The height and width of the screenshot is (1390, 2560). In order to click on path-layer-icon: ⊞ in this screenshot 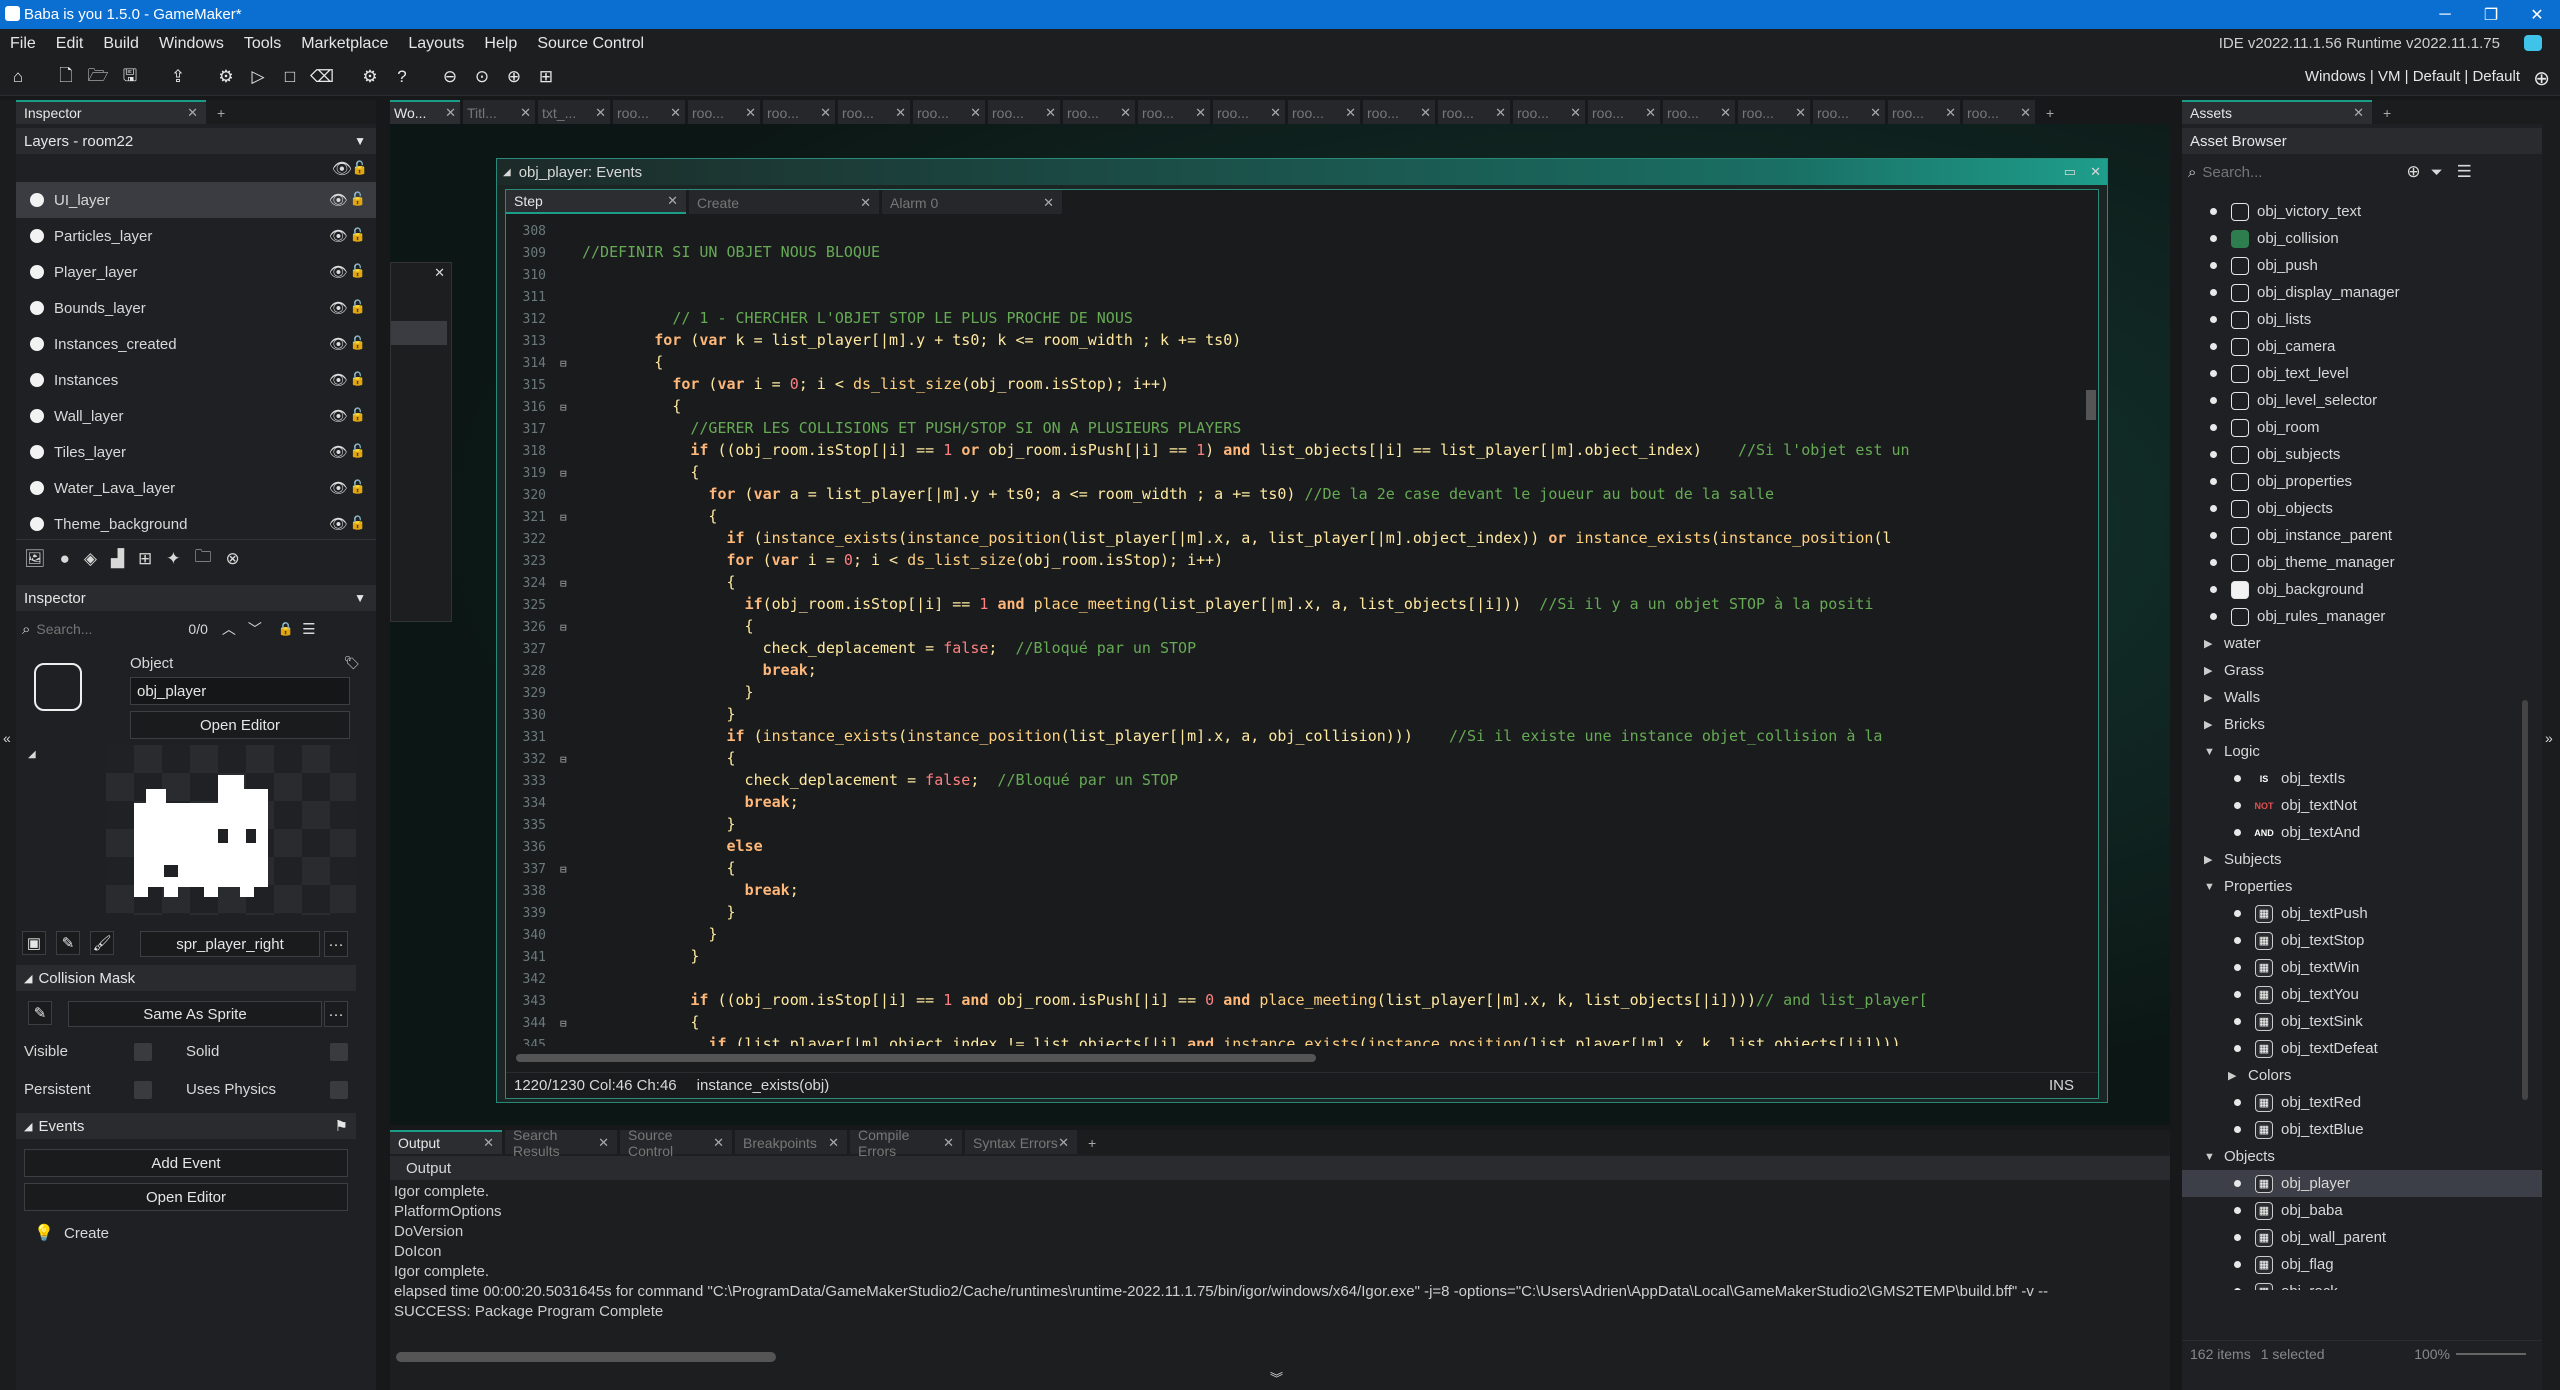, I will do `click(145, 559)`.